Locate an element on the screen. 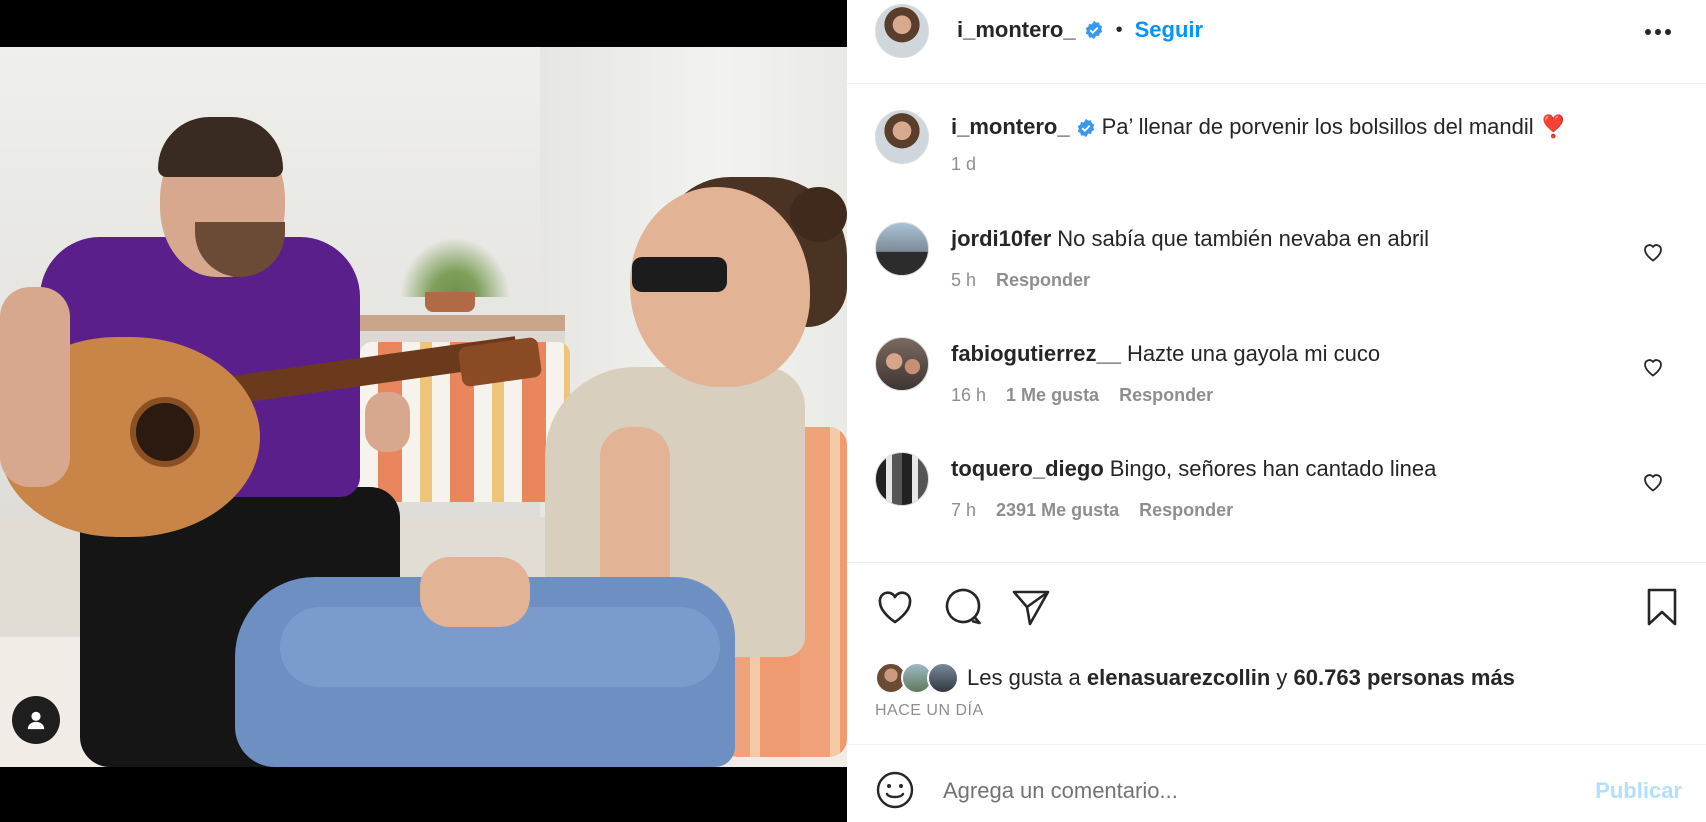 This screenshot has height=822, width=1706. more-horizontal-icon is located at coordinates (1658, 32).